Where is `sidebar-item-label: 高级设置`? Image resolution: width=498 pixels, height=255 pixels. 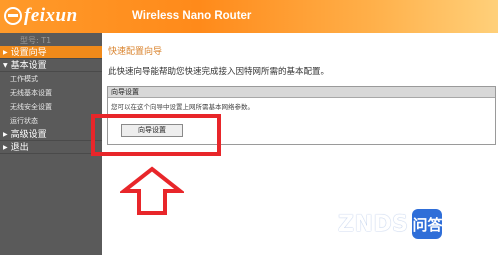 sidebar-item-label: 高级设置 is located at coordinates (28, 135).